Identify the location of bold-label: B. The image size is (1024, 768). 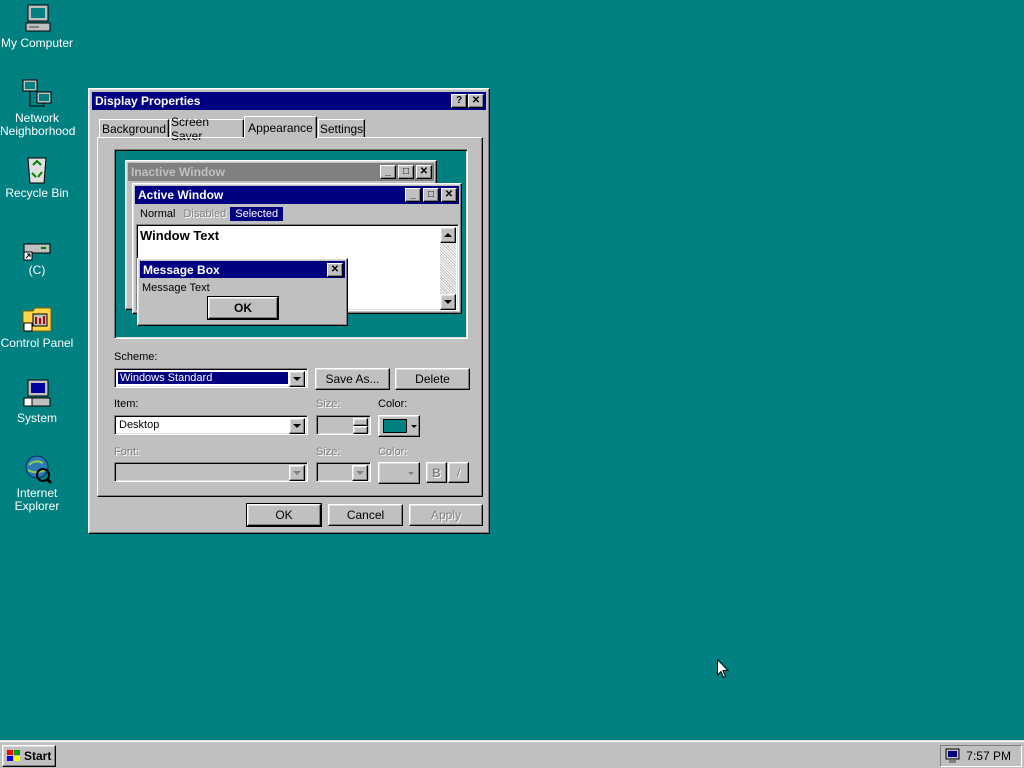
(436, 472).